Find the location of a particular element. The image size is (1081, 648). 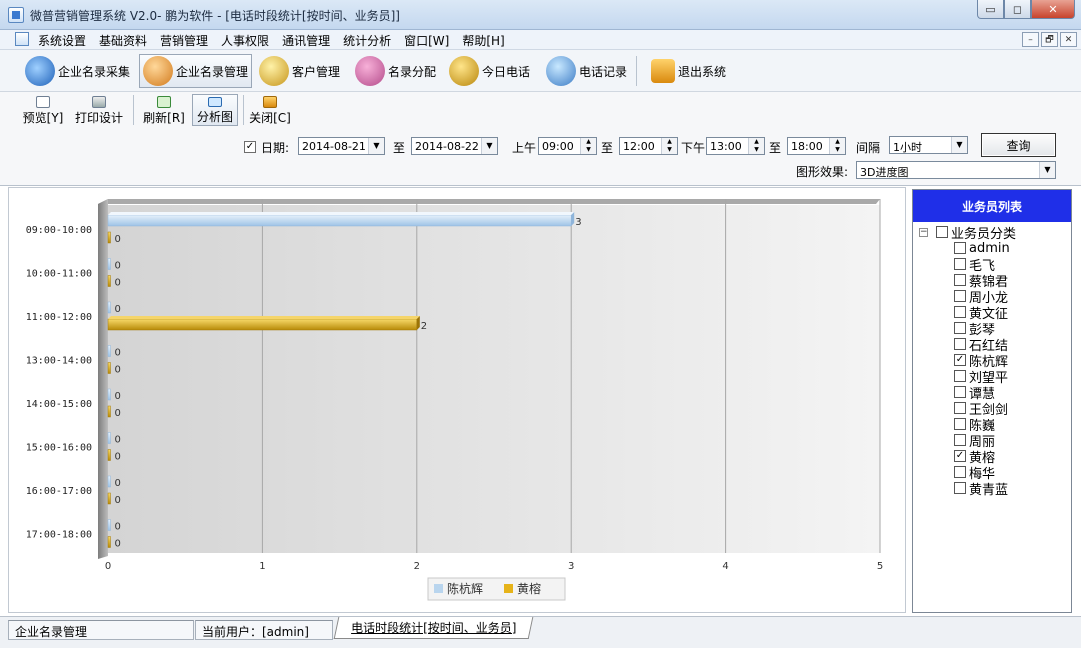

refresh-button: 刷新[R] is located at coordinates (164, 110).